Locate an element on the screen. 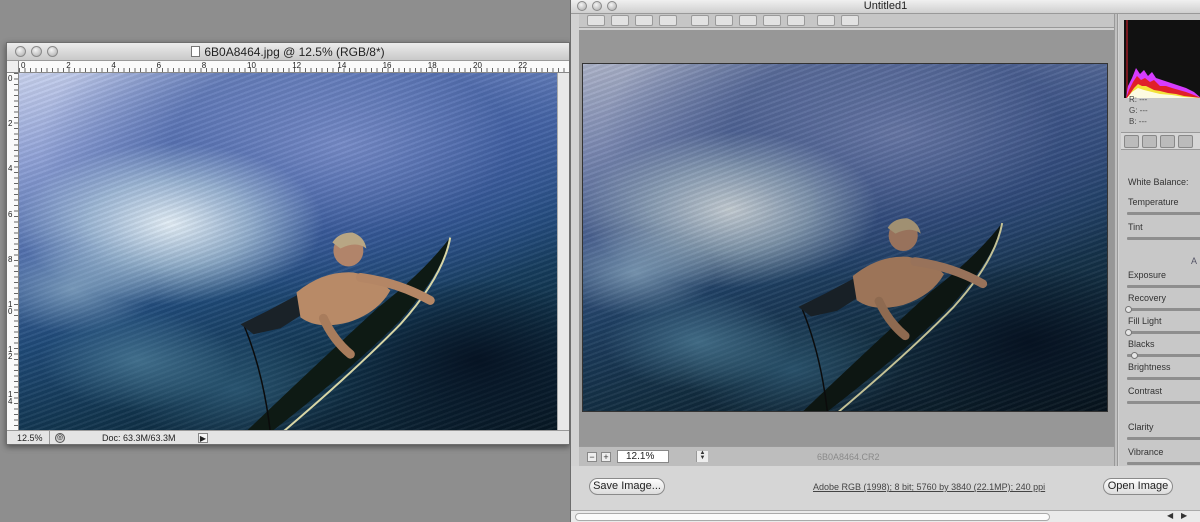 The width and height of the screenshot is (1200, 522). zoom-tool-icon is located at coordinates (596, 20).